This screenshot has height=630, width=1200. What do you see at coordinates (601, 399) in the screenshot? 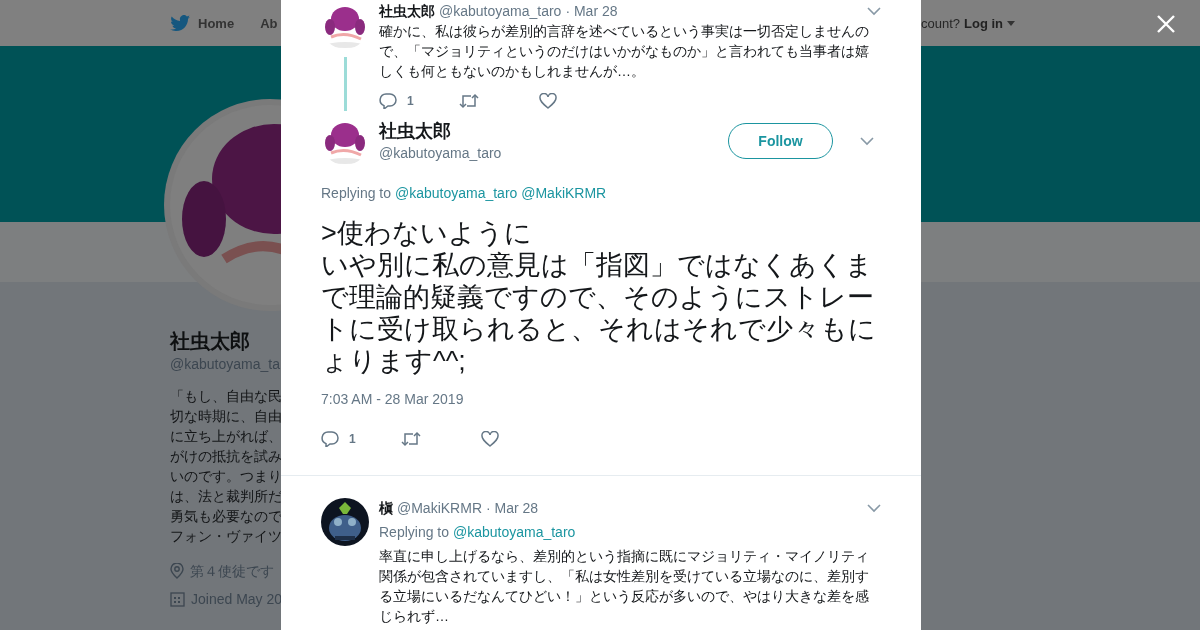
I see `tweet-timestamp: 7:03 AM - 28 Mar 2019` at bounding box center [601, 399].